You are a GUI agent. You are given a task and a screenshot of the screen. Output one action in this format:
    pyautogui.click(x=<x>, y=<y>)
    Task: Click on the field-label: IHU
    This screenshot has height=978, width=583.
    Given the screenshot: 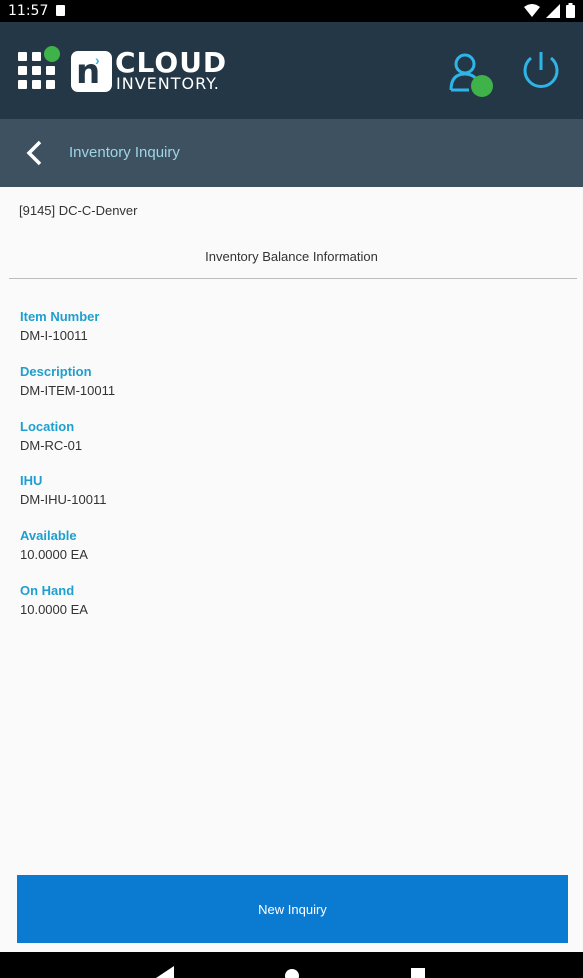 What is the action you would take?
    pyautogui.click(x=31, y=480)
    